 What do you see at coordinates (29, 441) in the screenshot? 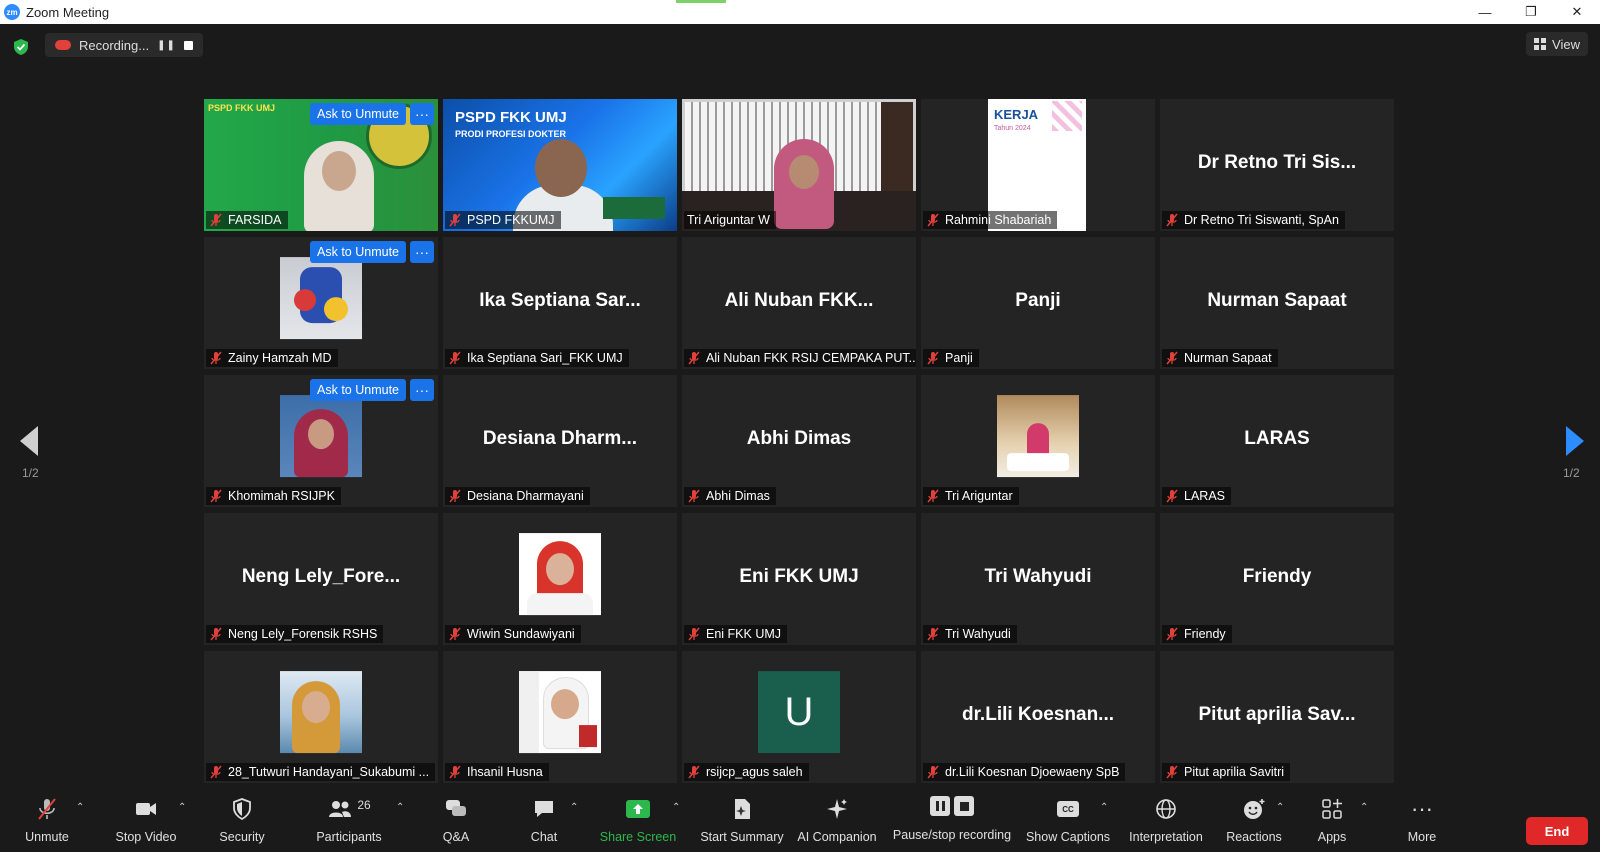
I see `previous-page-arrow-icon` at bounding box center [29, 441].